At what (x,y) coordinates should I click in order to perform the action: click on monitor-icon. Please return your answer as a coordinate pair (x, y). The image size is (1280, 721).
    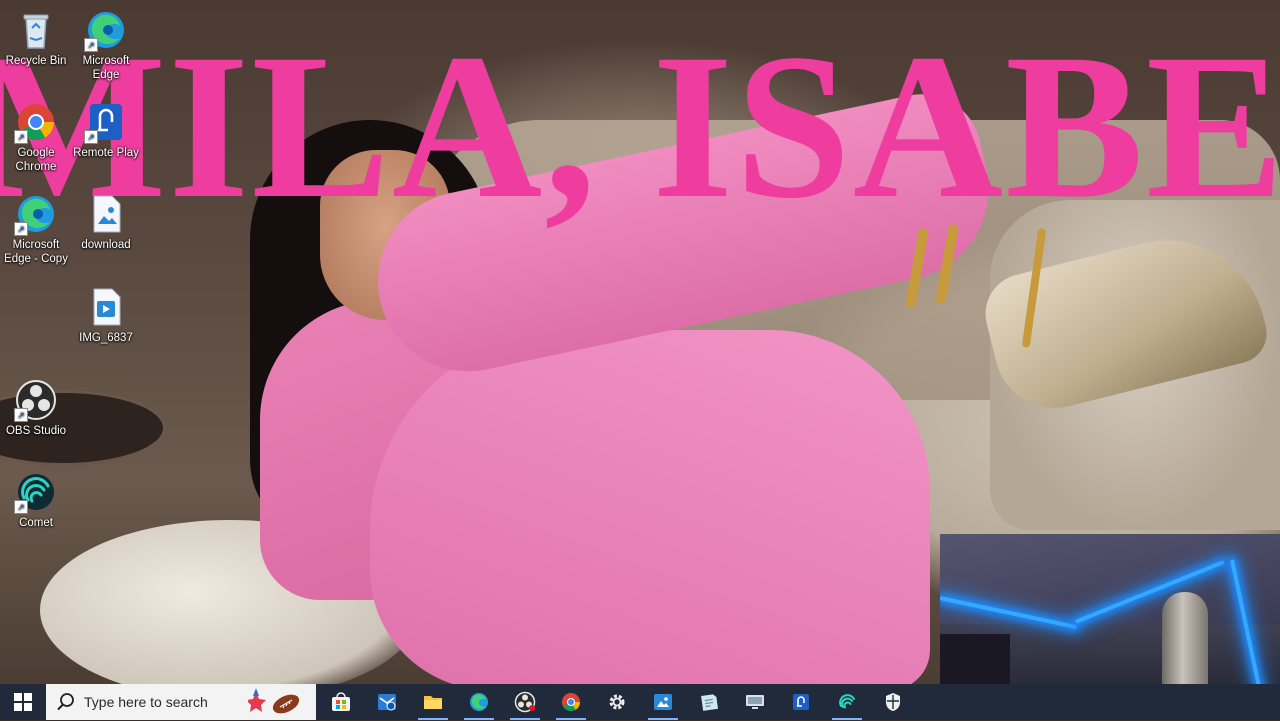
    Looking at the image, I should click on (755, 702).